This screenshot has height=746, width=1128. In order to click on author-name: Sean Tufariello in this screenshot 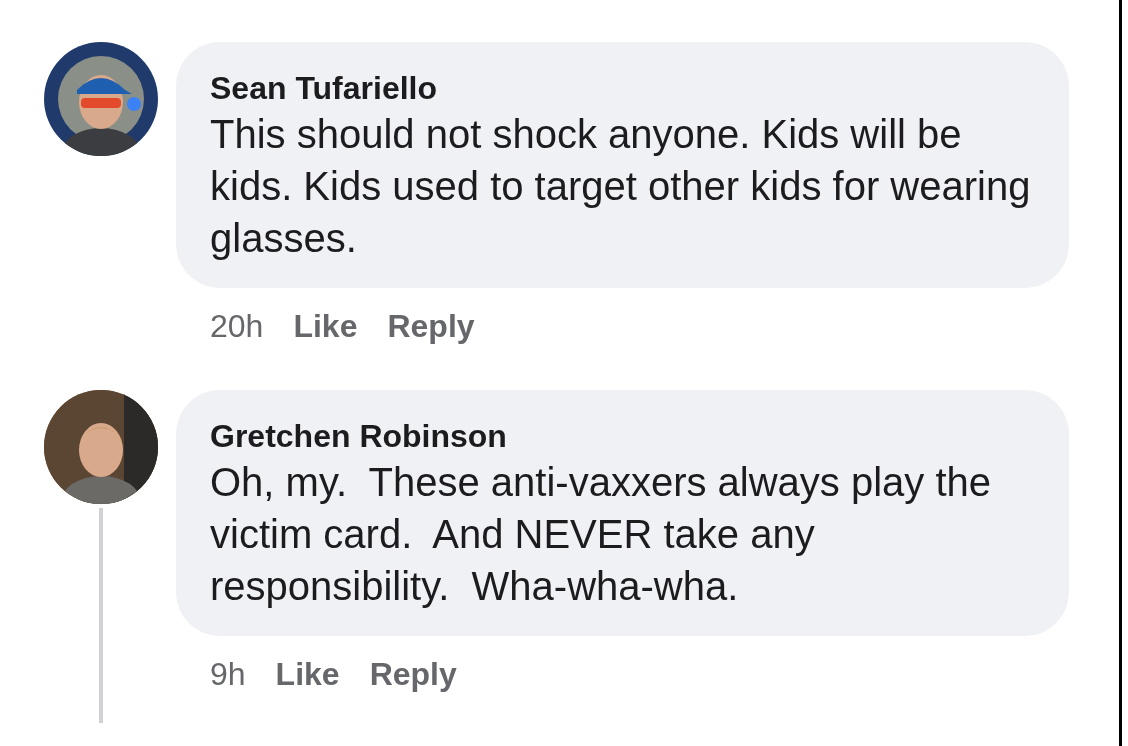, I will do `click(624, 88)`.